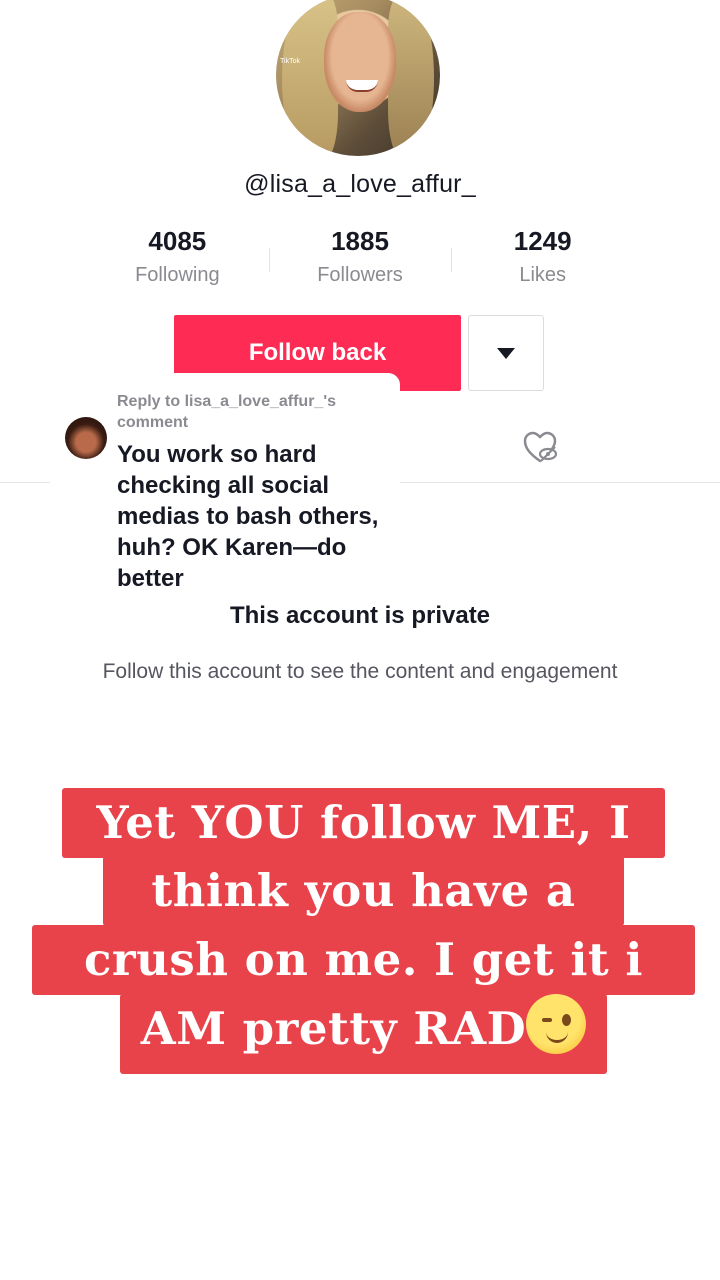 Image resolution: width=720 pixels, height=1280 pixels. Describe the element at coordinates (333, 1028) in the screenshot. I see `caption-line: AM pretty RAD` at that location.